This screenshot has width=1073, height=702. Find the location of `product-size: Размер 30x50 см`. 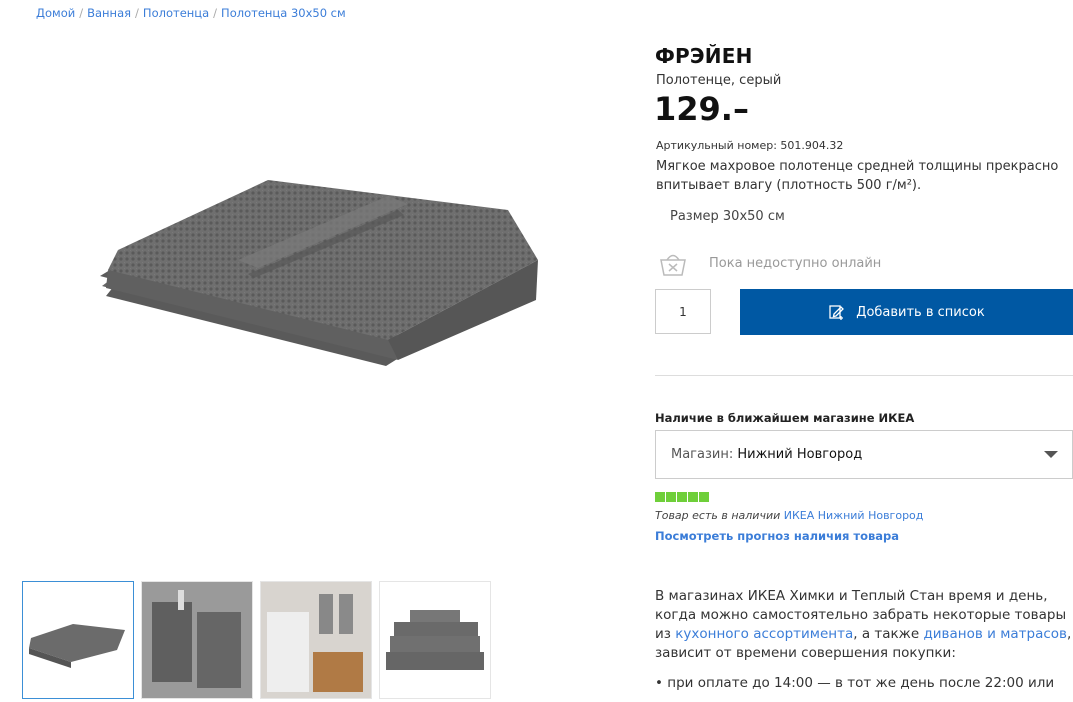

product-size: Размер 30x50 см is located at coordinates (727, 216).